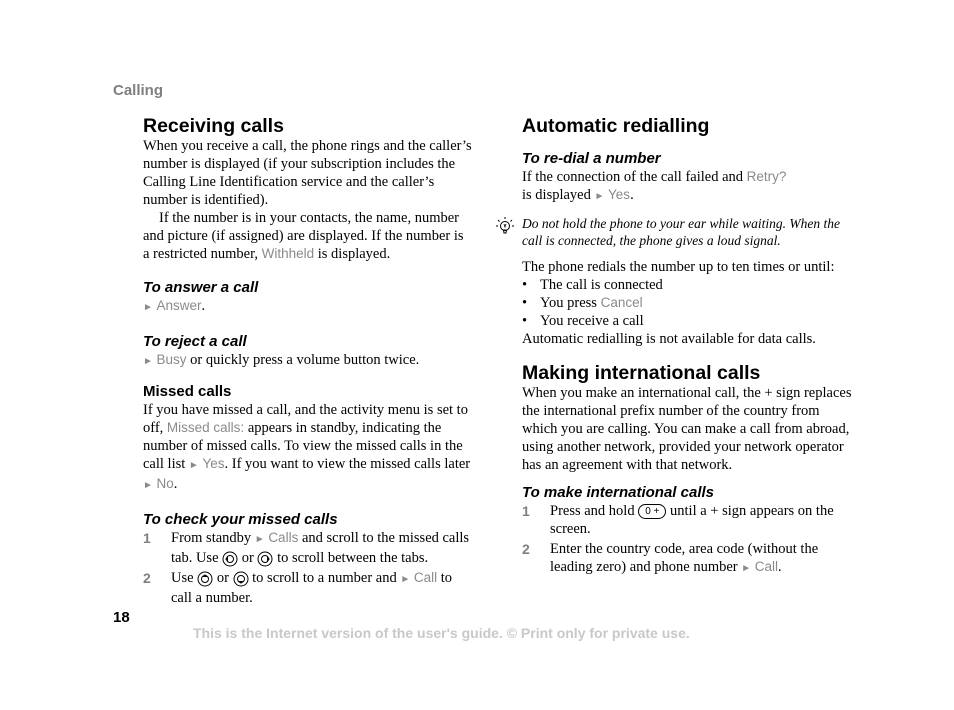 The image size is (954, 710). What do you see at coordinates (184, 578) in the screenshot?
I see `text: Use` at bounding box center [184, 578].